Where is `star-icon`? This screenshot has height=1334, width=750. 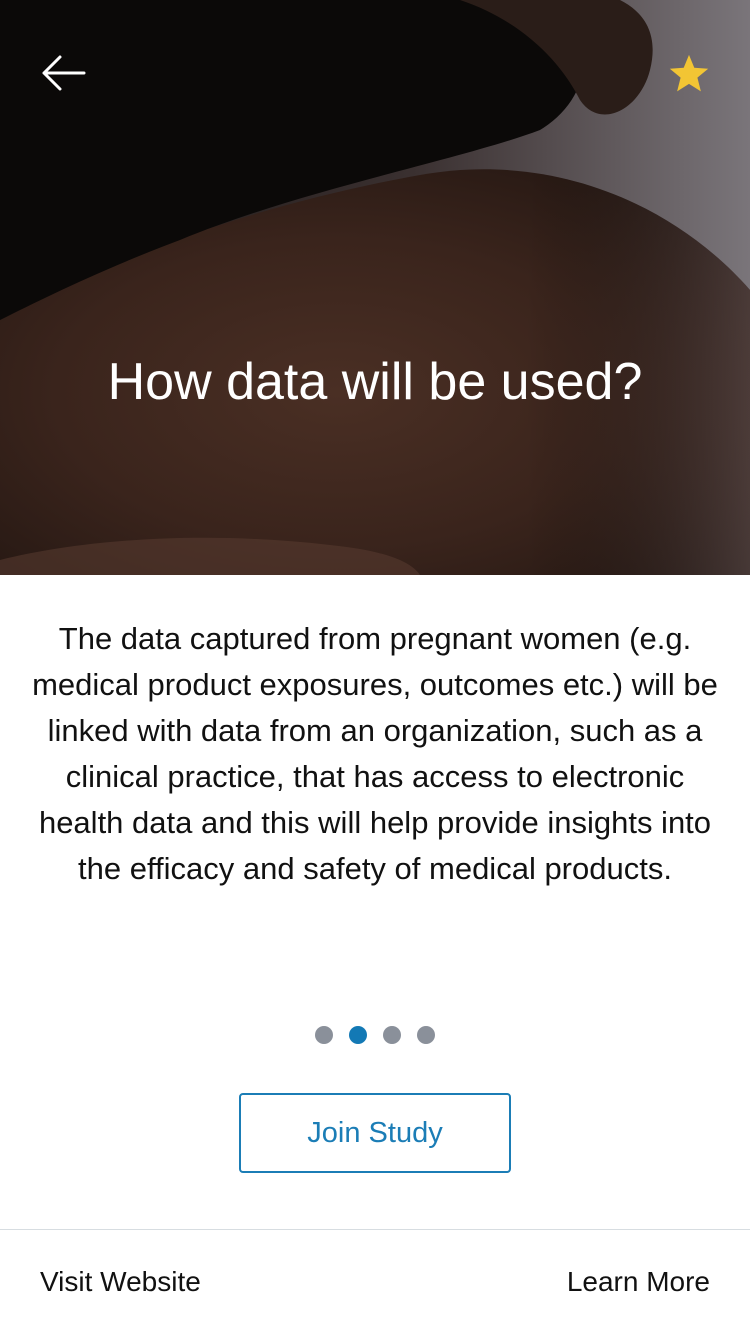 star-icon is located at coordinates (689, 73).